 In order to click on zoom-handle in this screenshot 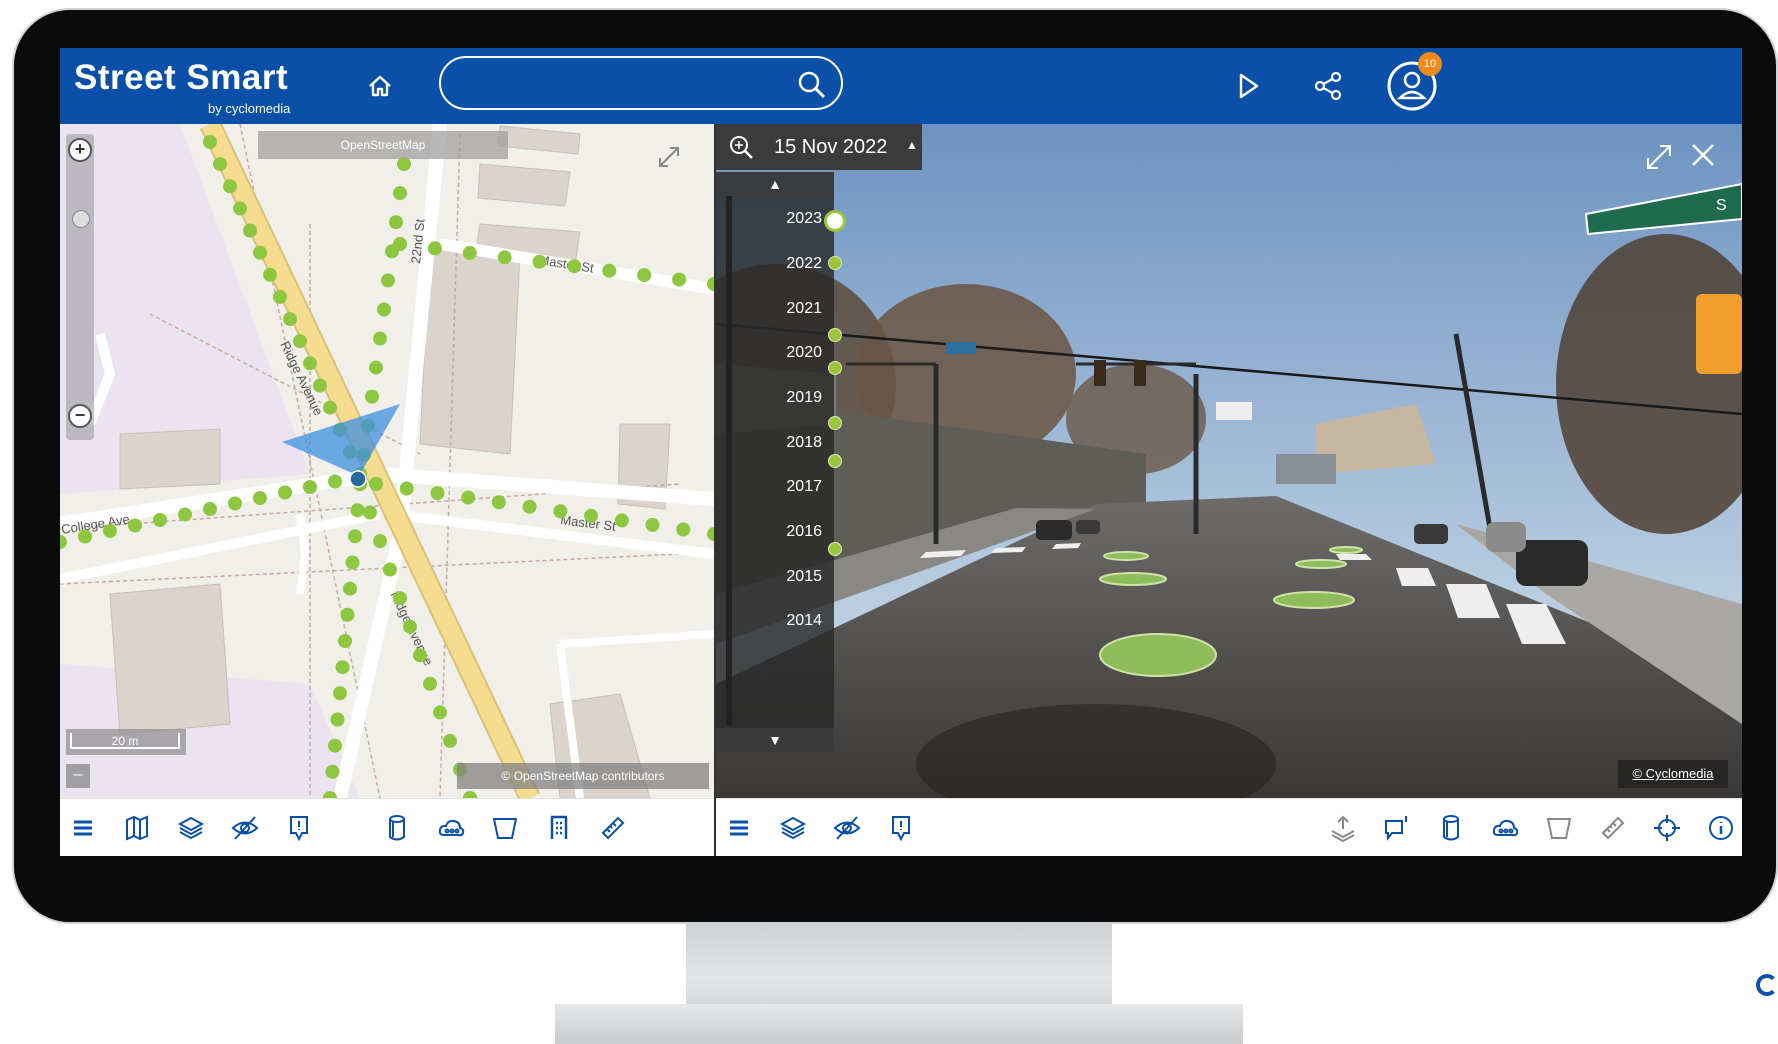, I will do `click(81, 219)`.